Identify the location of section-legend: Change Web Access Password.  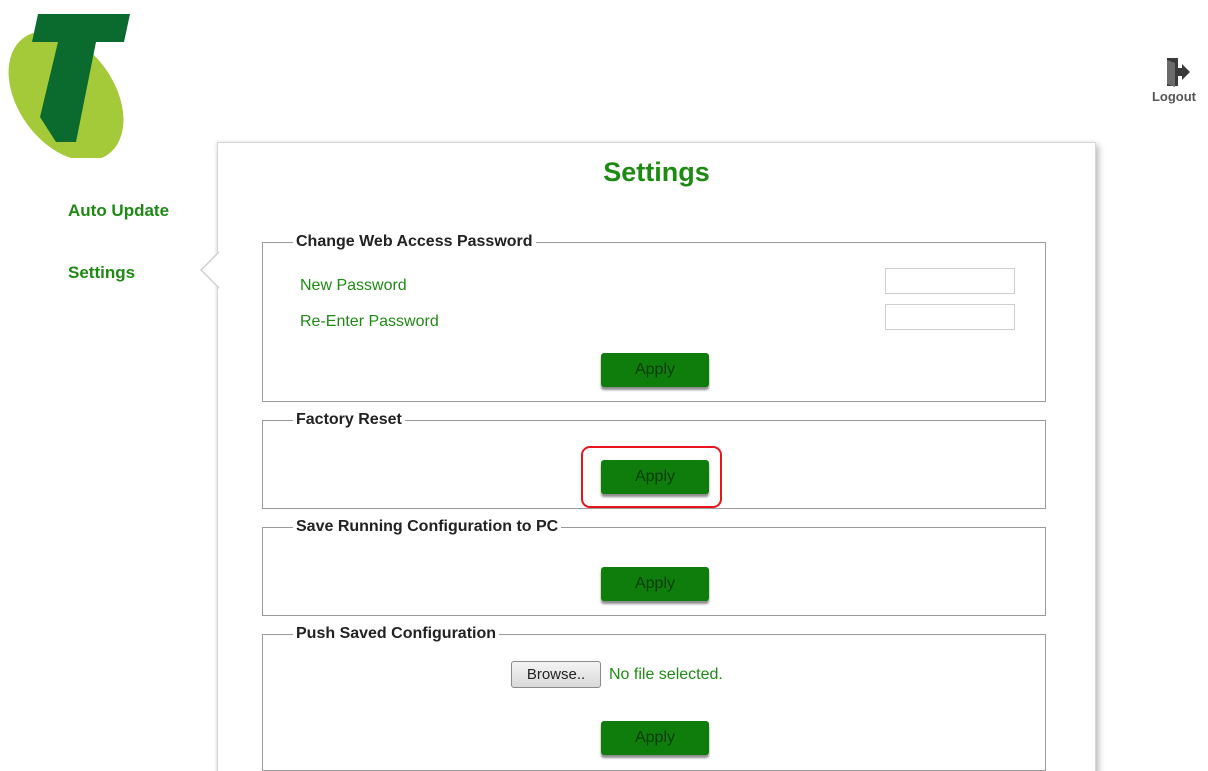
(414, 242).